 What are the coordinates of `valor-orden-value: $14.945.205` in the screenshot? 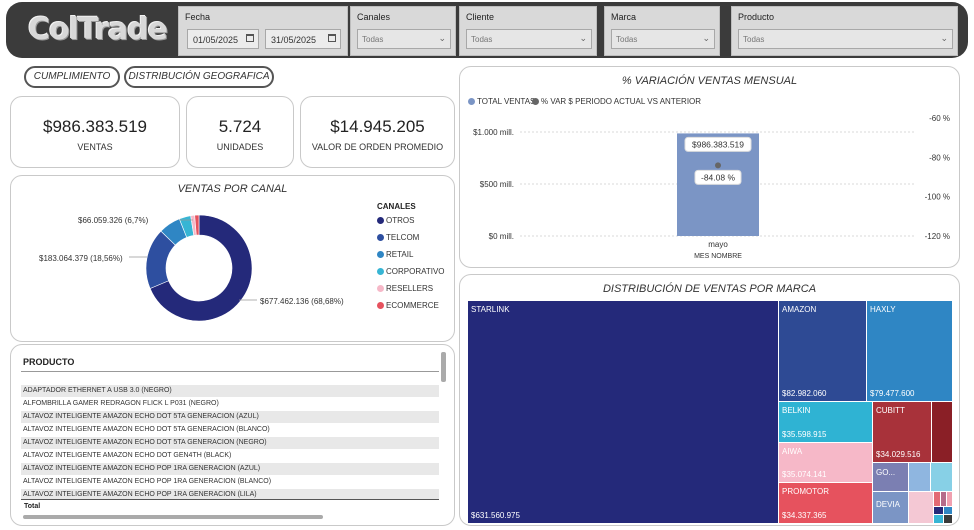 It's located at (377, 126).